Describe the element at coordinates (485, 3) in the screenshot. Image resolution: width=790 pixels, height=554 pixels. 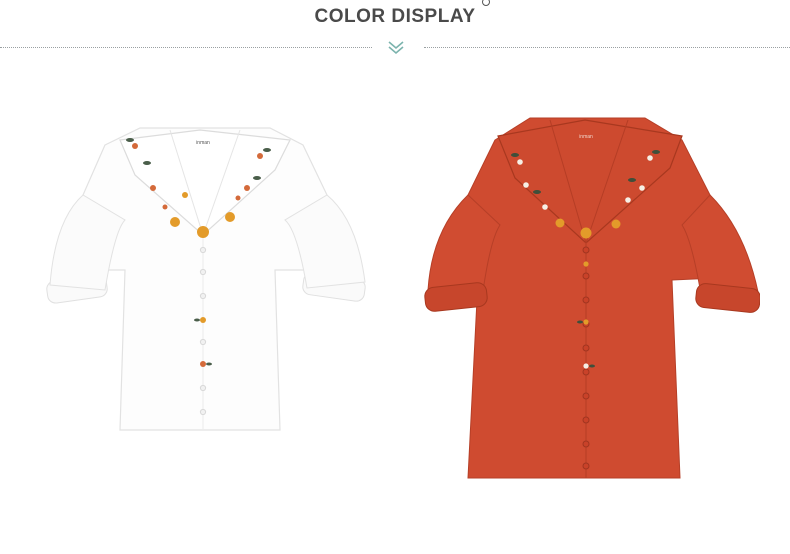
I see `degree-ring-icon` at that location.